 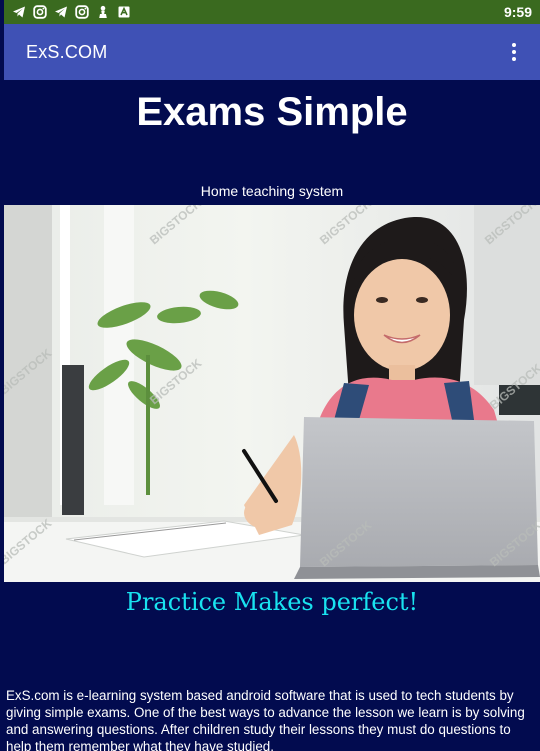 What do you see at coordinates (514, 52) in the screenshot?
I see `more-vert-icon` at bounding box center [514, 52].